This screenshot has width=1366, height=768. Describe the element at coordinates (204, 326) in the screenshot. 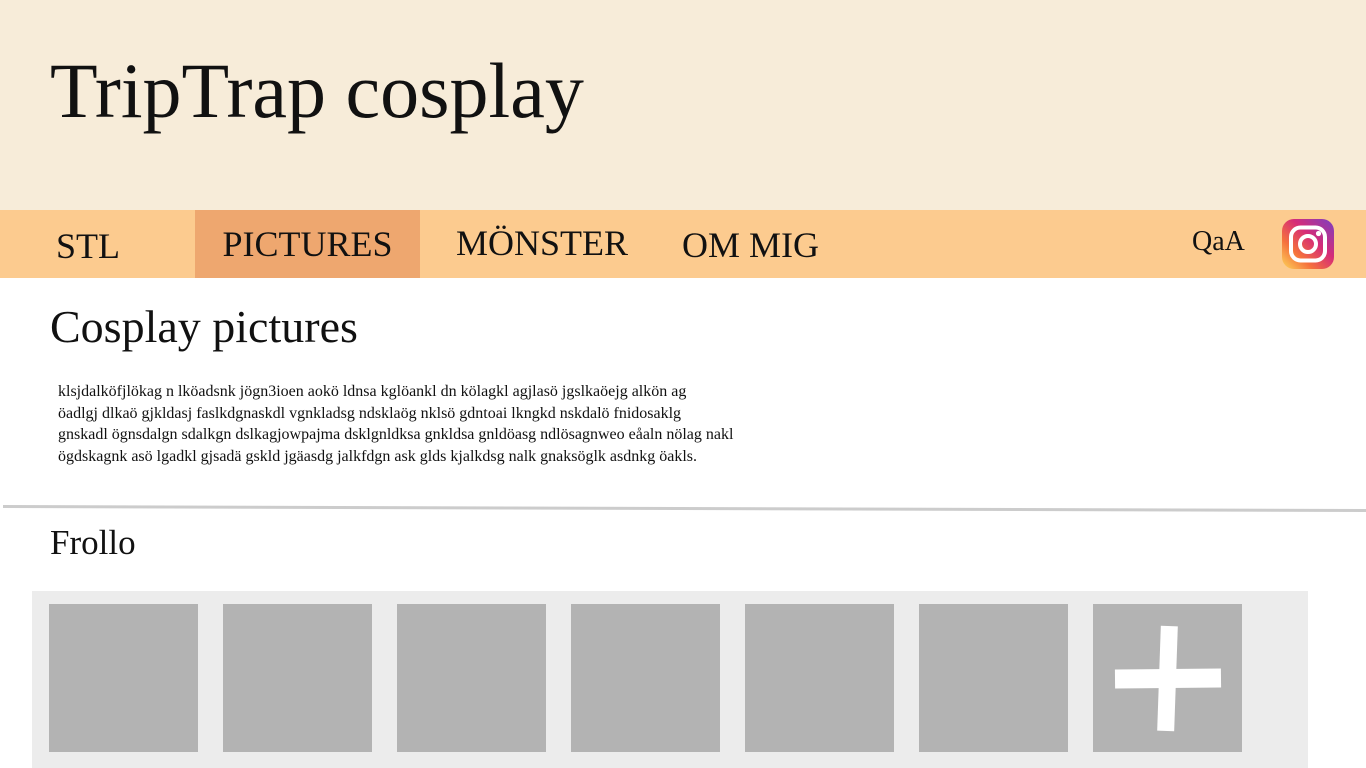

I see `page-heading: Cosplay pictures` at that location.